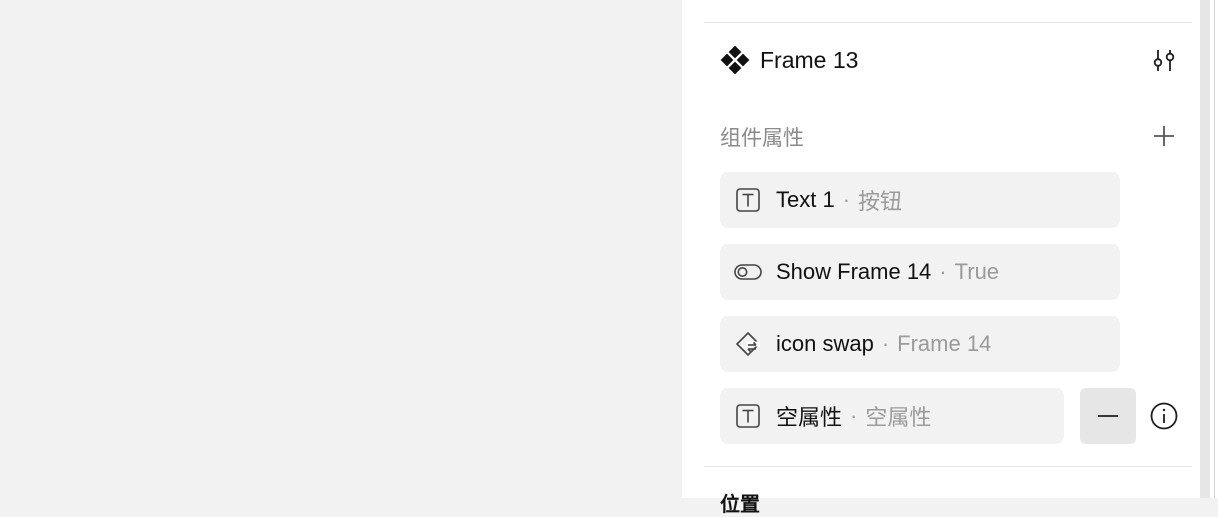 Image resolution: width=1218 pixels, height=517 pixels. I want to click on property-row-show-frame-14: Show Frame 14 · True, so click(920, 272).